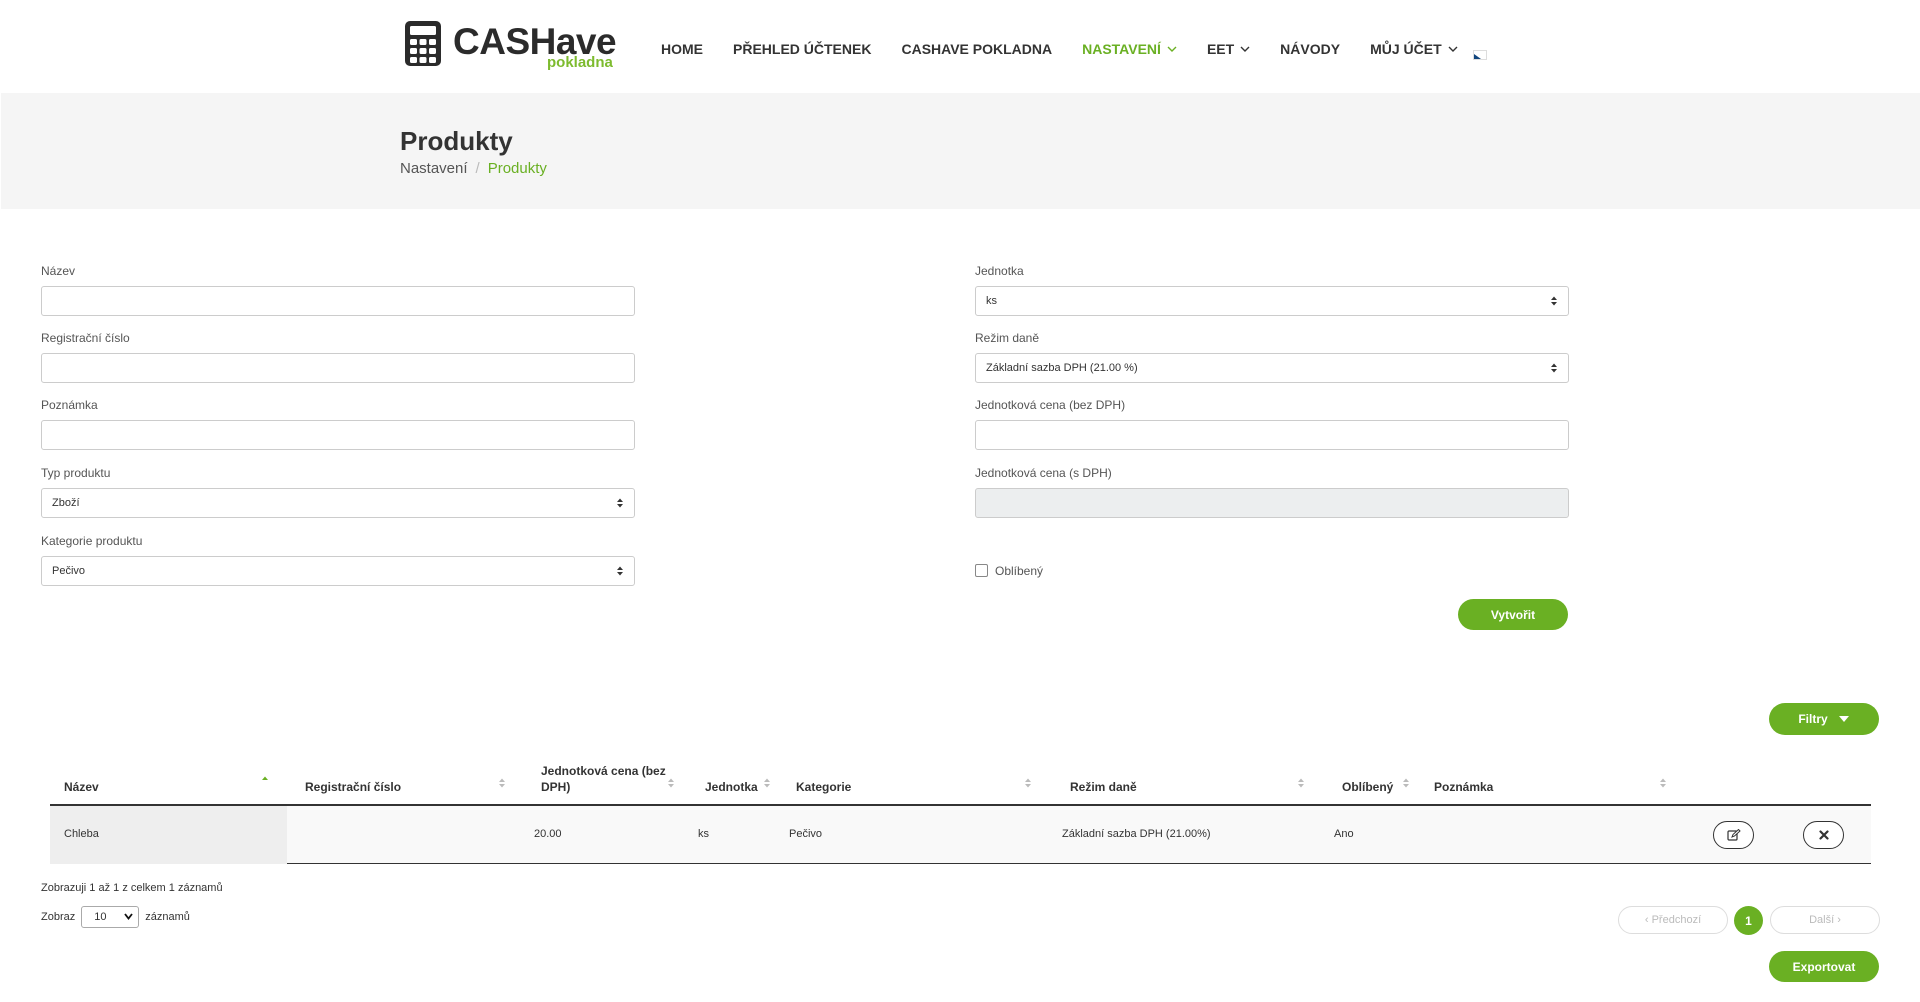 The height and width of the screenshot is (1002, 1920). I want to click on tax-mode-value: Základní sazba DPH (21.00 %), so click(1062, 368).